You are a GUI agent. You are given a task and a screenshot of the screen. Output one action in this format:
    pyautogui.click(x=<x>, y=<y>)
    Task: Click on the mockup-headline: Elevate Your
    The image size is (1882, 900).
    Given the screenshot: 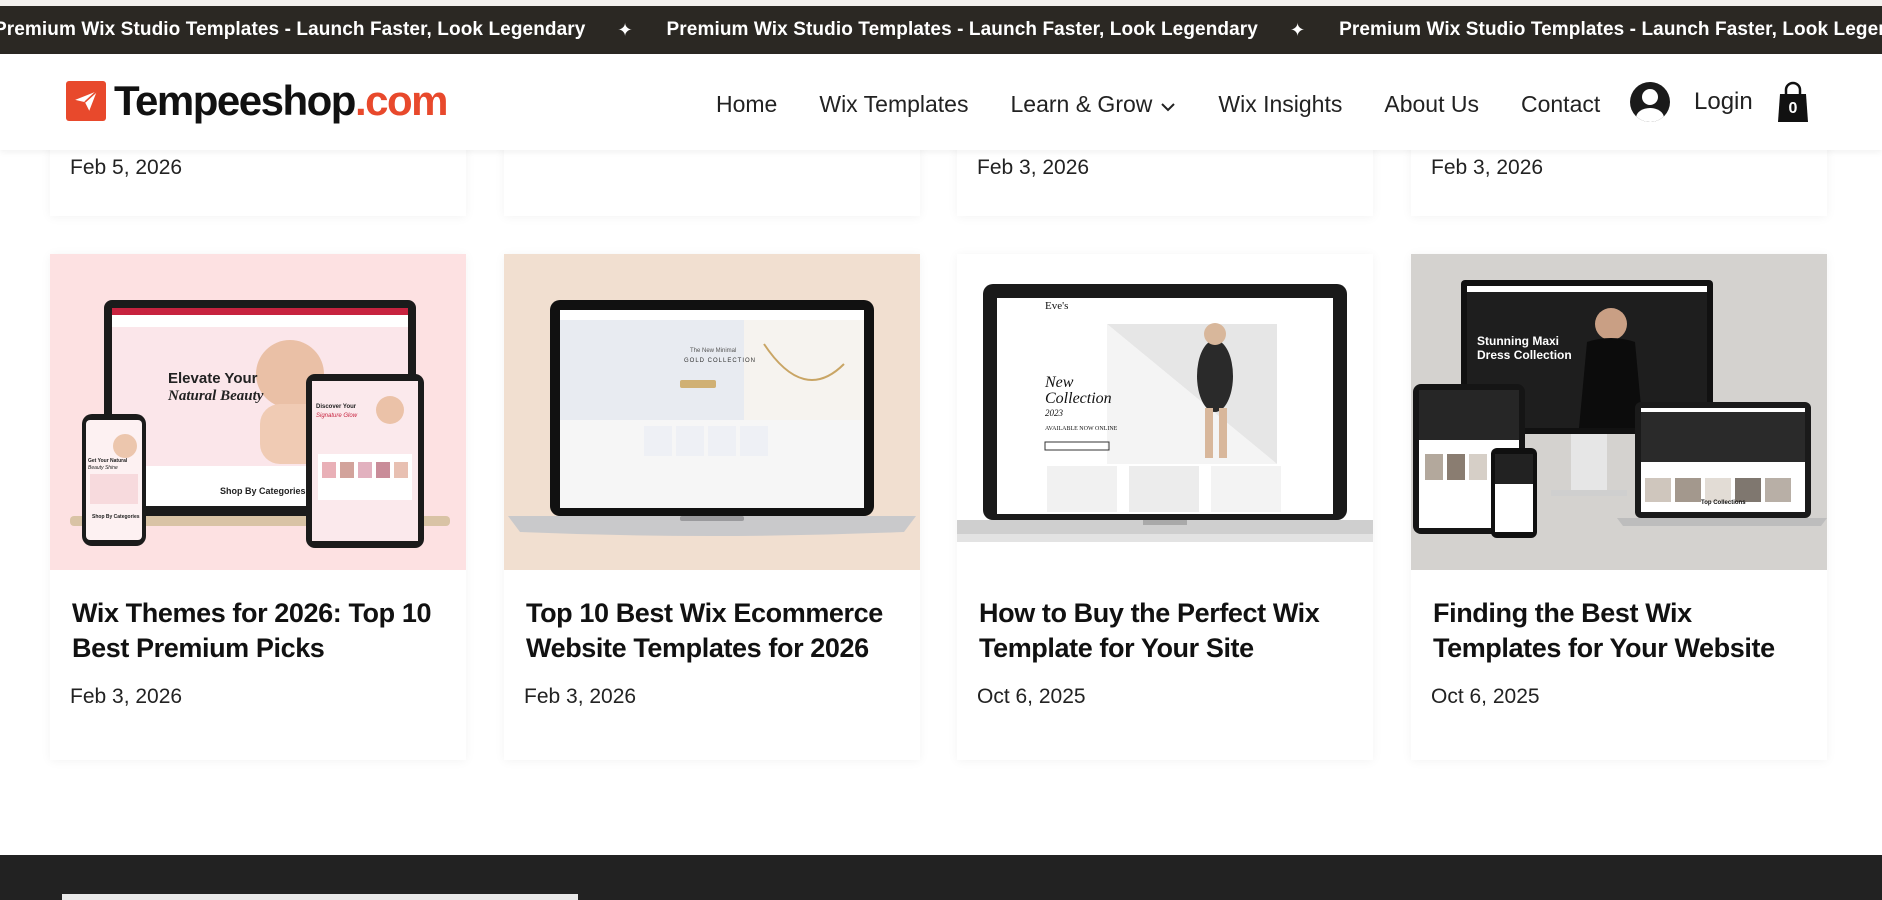 What is the action you would take?
    pyautogui.click(x=213, y=378)
    